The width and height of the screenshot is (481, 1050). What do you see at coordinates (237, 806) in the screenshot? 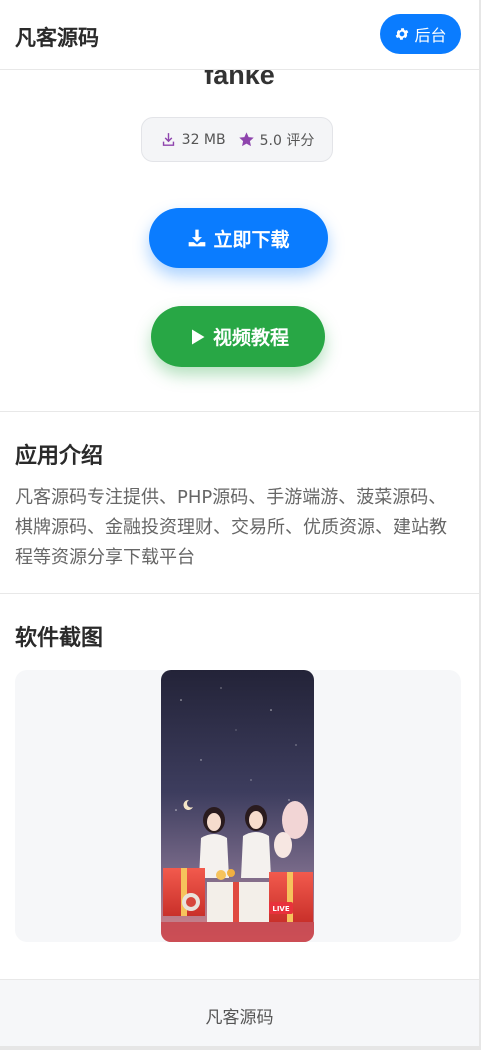
I see `app-screenshot: LIVE` at bounding box center [237, 806].